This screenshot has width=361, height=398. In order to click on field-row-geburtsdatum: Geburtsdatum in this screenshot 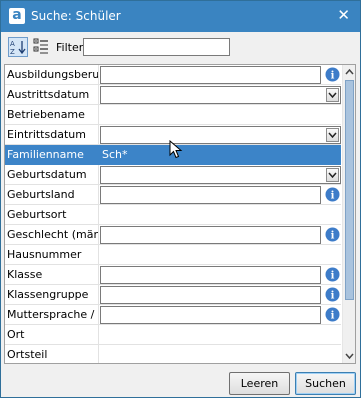, I will do `click(173, 175)`.